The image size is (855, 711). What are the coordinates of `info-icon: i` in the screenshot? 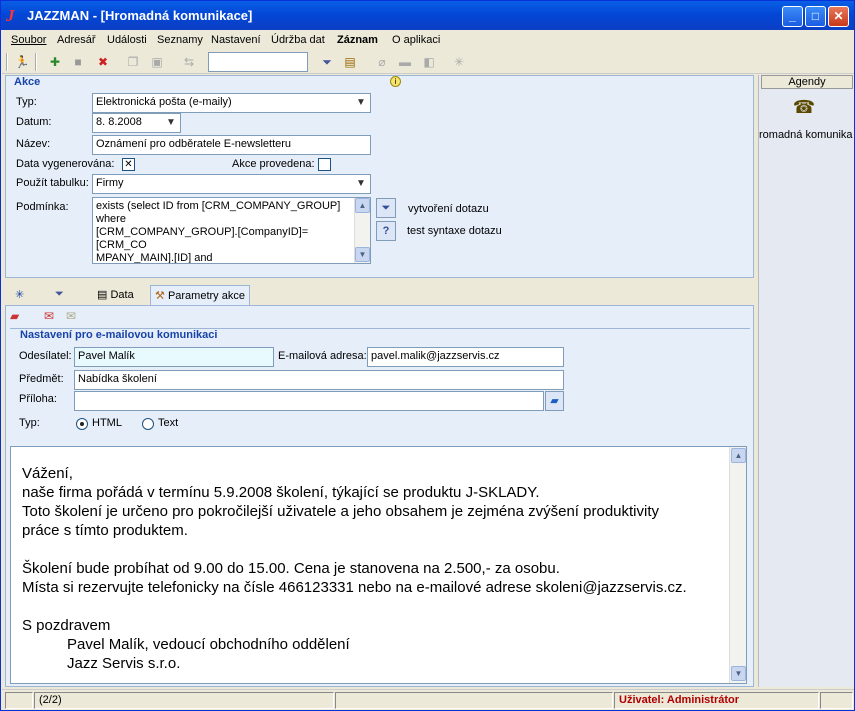 It's located at (395, 81).